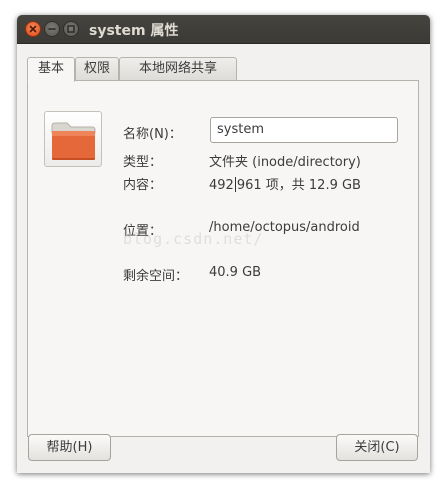 This screenshot has height=491, width=446. Describe the element at coordinates (285, 162) in the screenshot. I see `type-value: 文件夹 (inode/directory)` at that location.